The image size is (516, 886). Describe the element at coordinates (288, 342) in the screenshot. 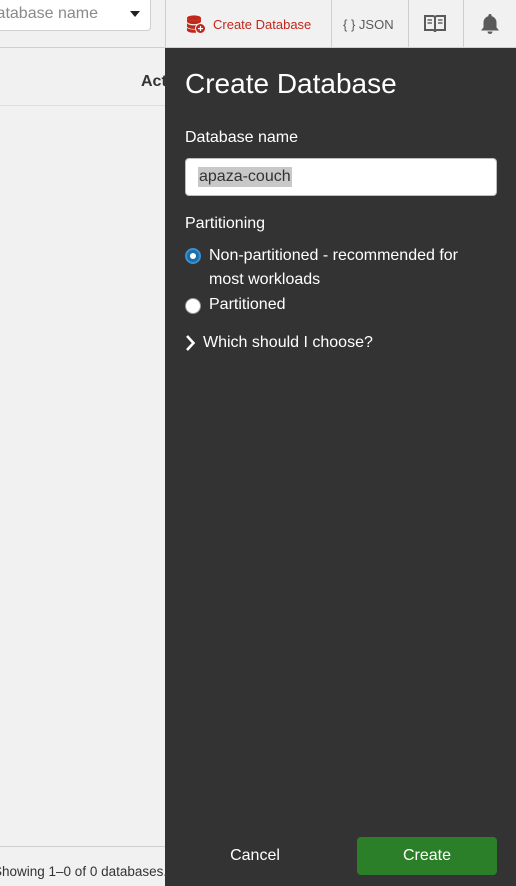

I see `which-should-i-choose-label: Which should I choose?` at that location.